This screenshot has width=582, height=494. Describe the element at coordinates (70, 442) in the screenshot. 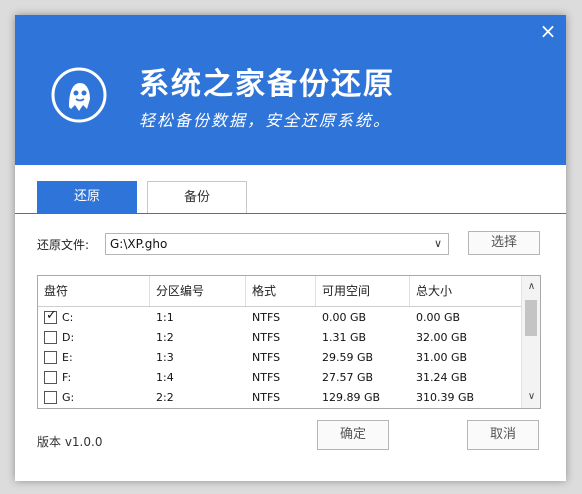

I see `version-label: 版本 v1.0.0` at that location.